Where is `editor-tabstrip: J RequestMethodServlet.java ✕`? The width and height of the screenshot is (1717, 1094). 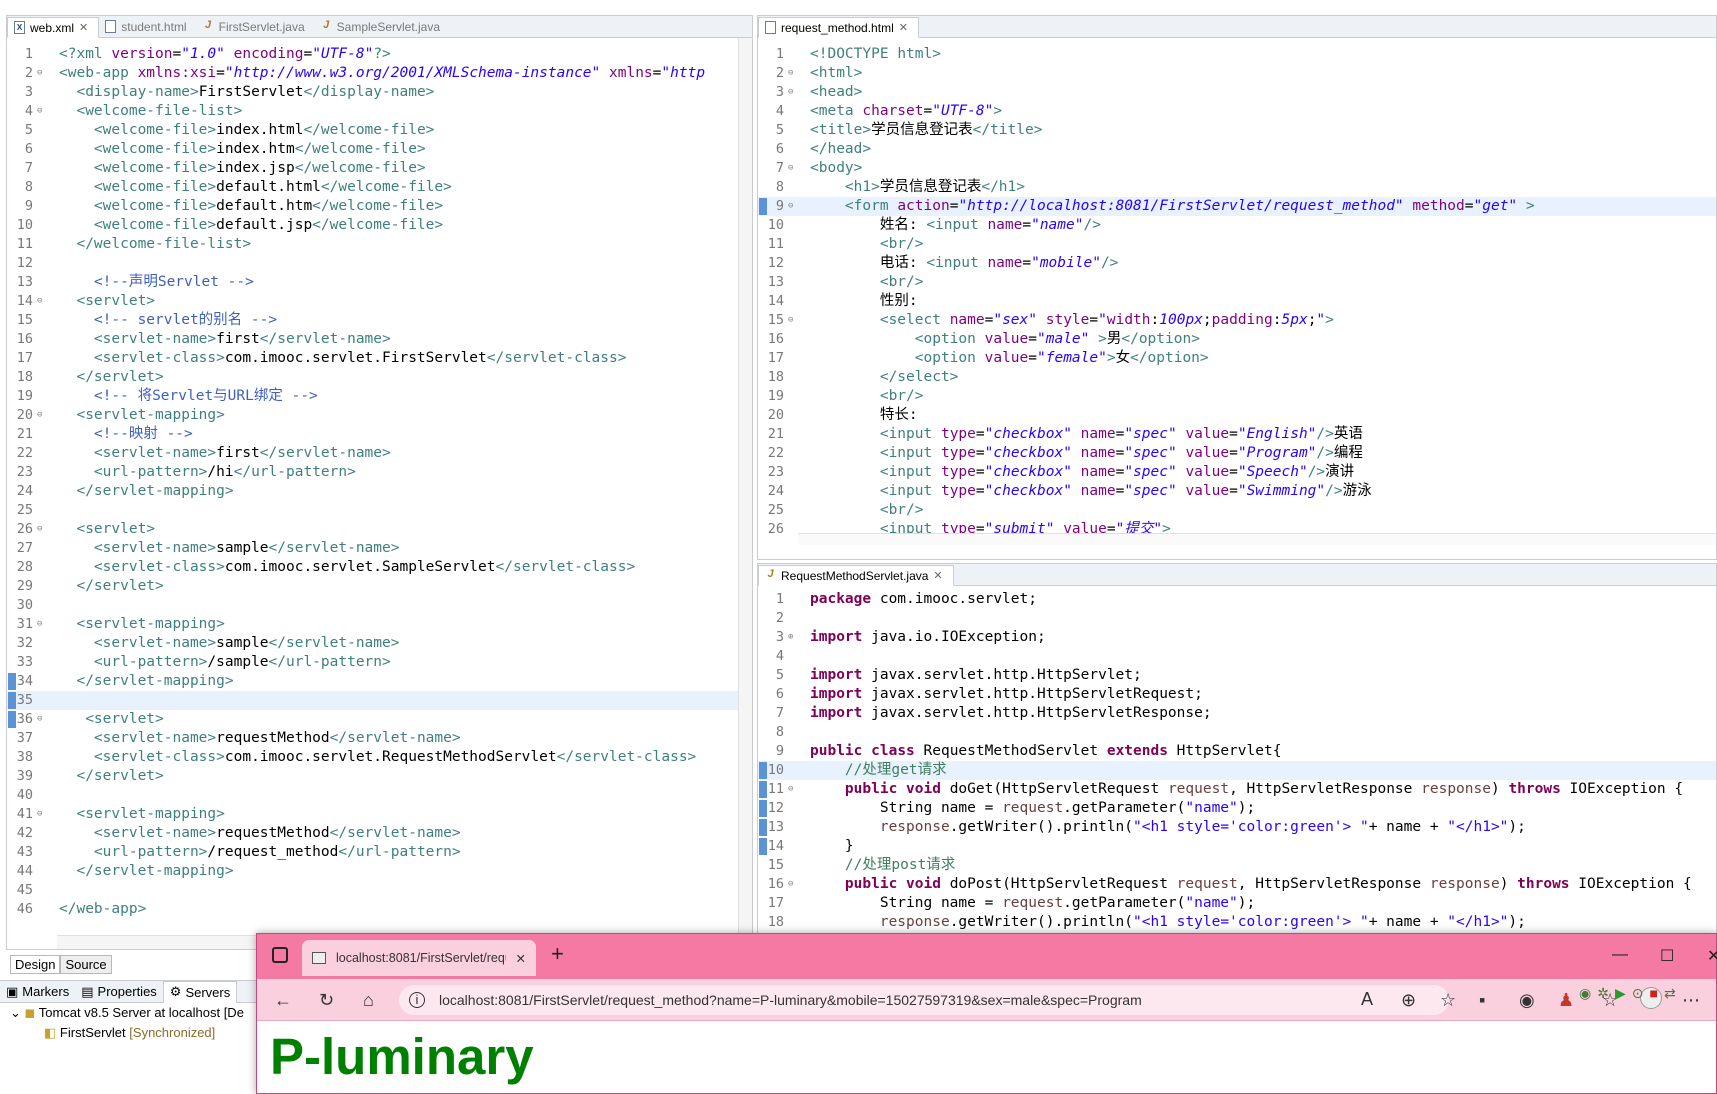 editor-tabstrip: J RequestMethodServlet.java ✕ is located at coordinates (1237, 575).